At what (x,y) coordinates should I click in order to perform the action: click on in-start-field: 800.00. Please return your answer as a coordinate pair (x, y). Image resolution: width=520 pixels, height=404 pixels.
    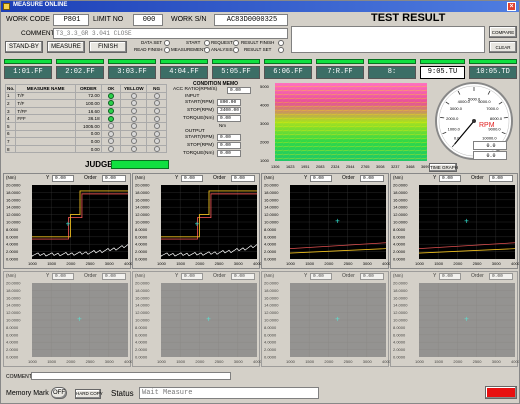
    Looking at the image, I should click on (229, 102).